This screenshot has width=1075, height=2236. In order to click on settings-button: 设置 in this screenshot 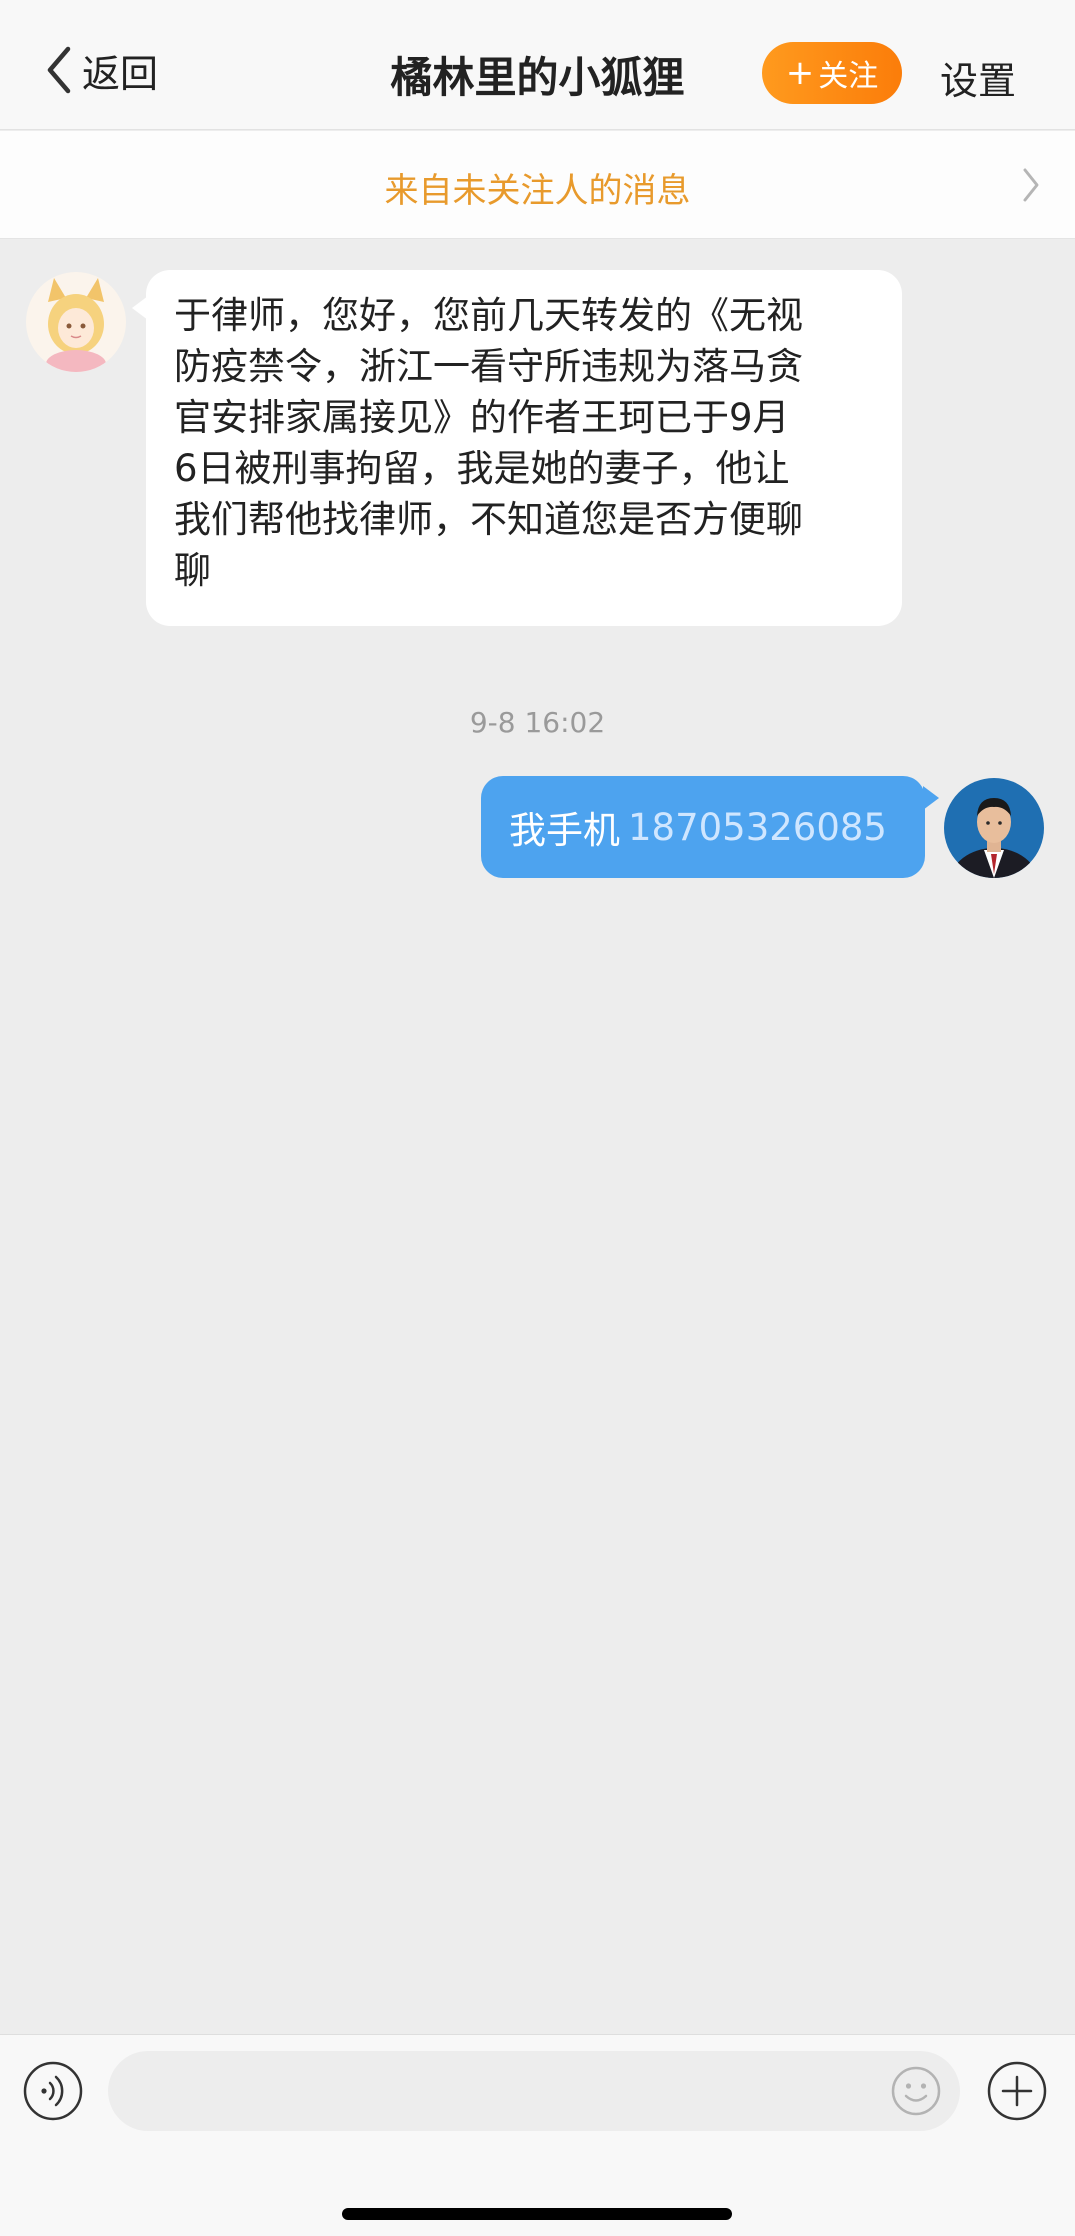, I will do `click(978, 77)`.